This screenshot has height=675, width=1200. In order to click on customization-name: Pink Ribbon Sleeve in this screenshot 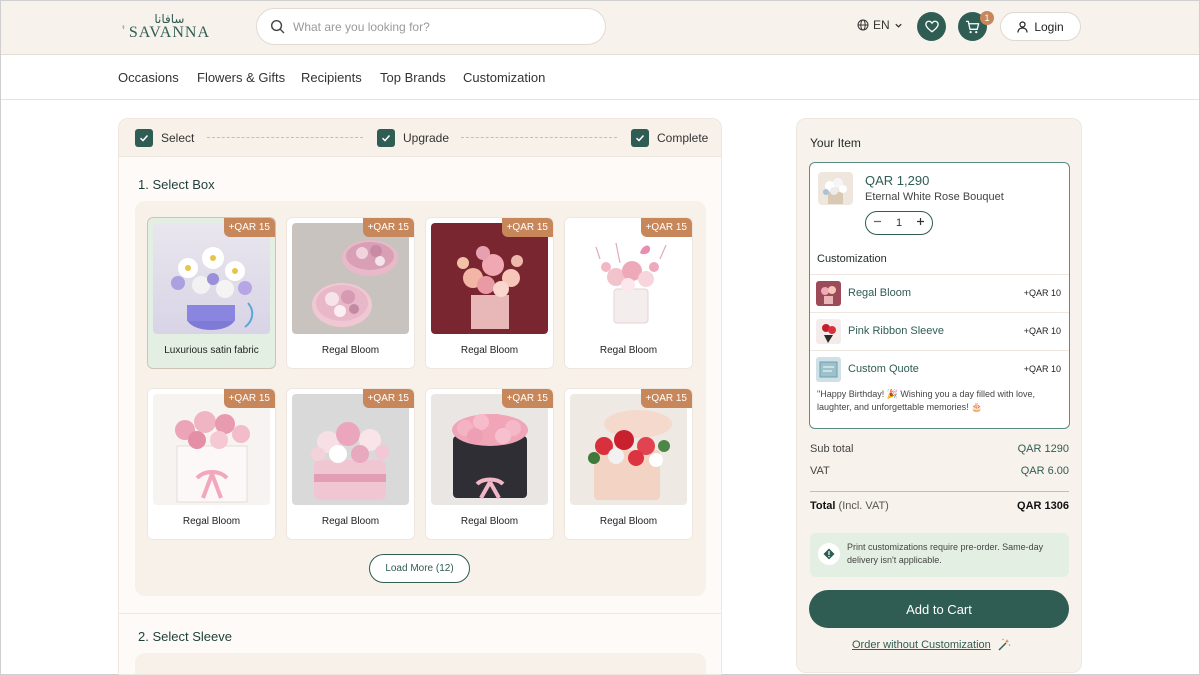, I will do `click(896, 331)`.